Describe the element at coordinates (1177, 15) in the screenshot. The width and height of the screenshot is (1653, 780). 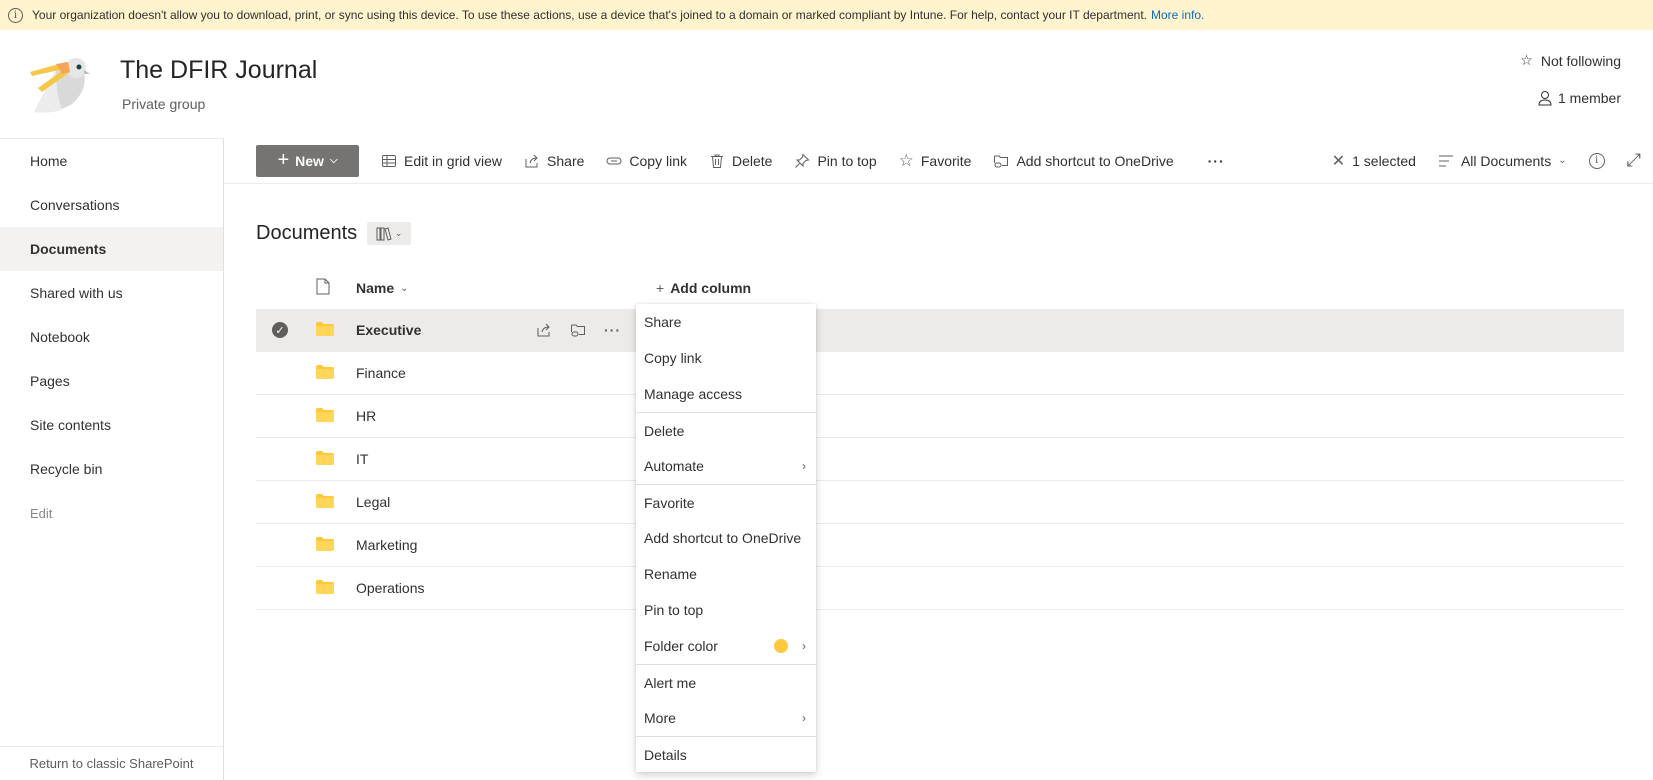
I see `more-info-link: More info.` at that location.